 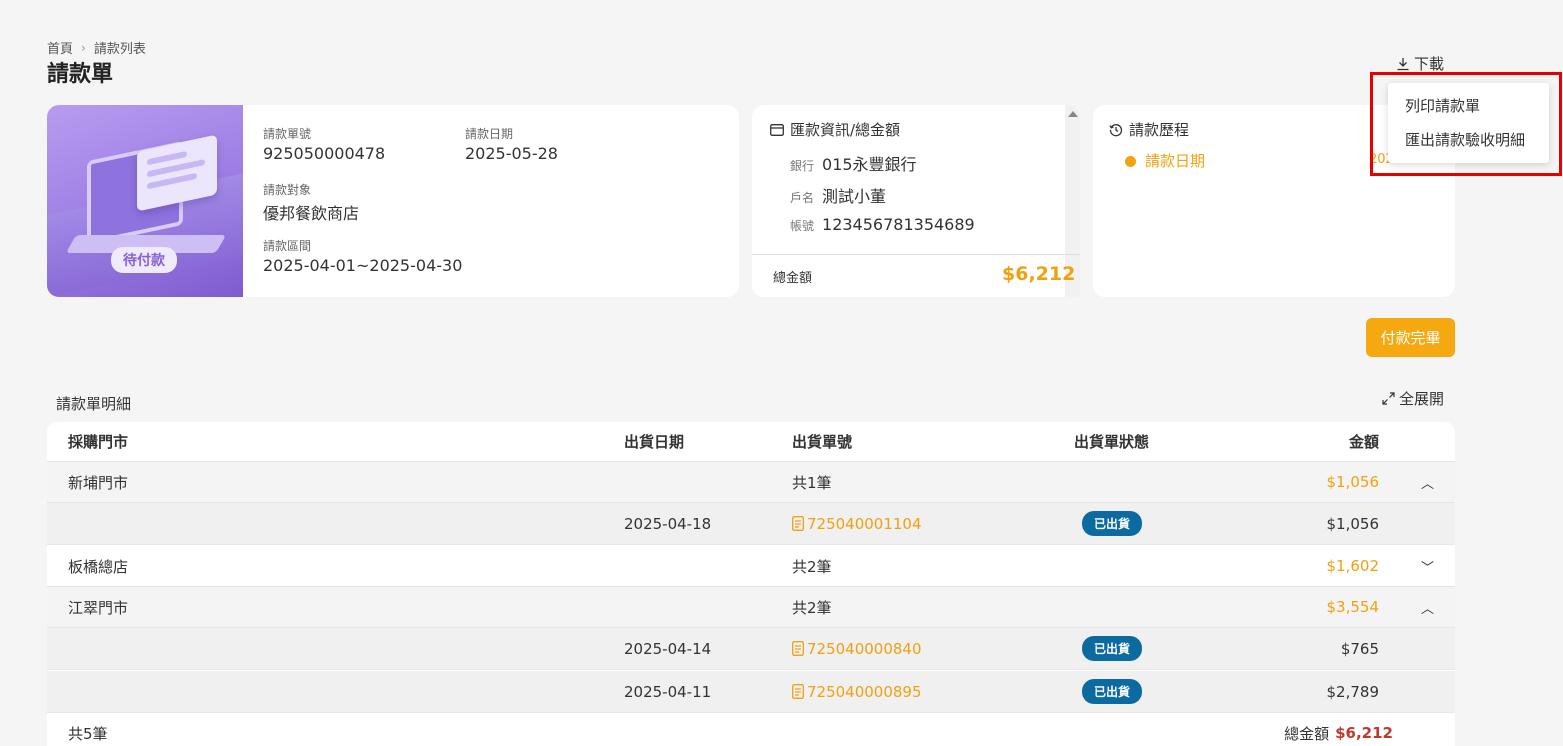 What do you see at coordinates (1388, 398) in the screenshot?
I see `expand-icon` at bounding box center [1388, 398].